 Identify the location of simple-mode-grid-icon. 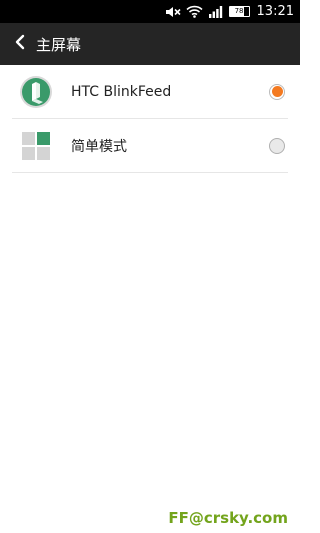
(36, 146).